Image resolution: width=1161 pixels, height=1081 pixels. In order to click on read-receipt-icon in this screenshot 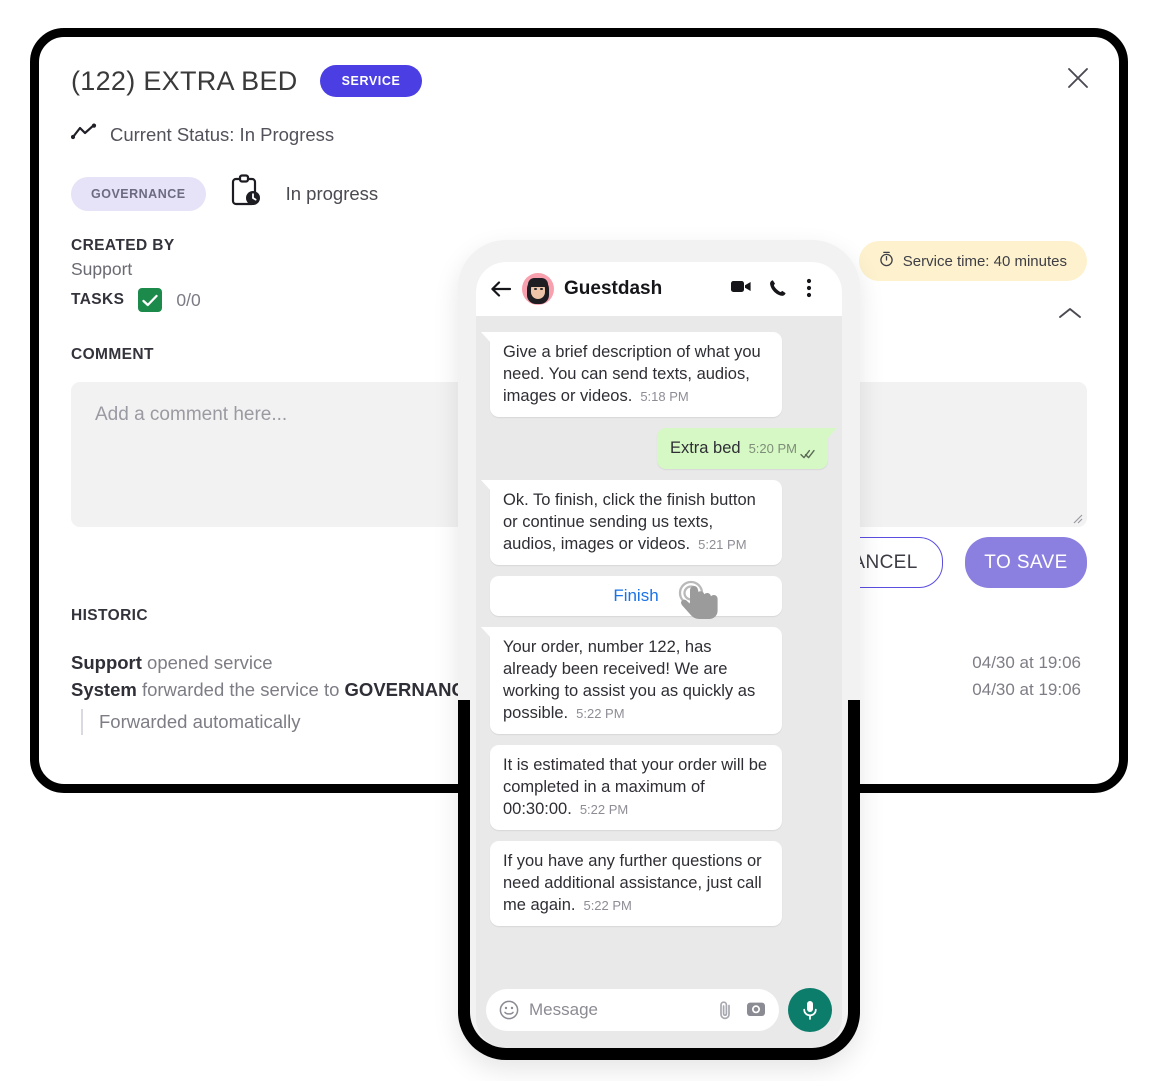, I will do `click(808, 451)`.